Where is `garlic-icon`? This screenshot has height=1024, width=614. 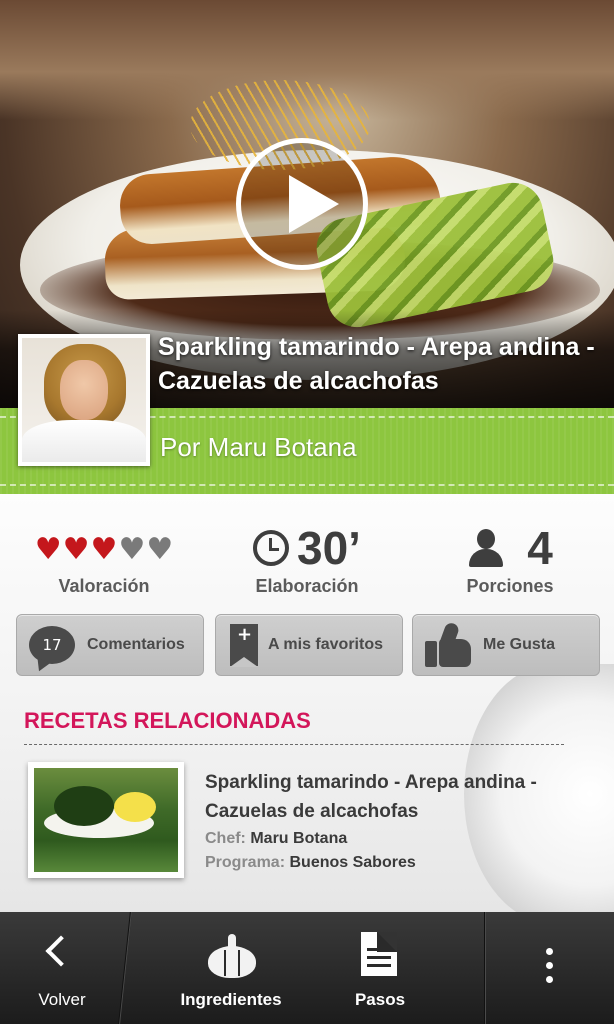 garlic-icon is located at coordinates (232, 956).